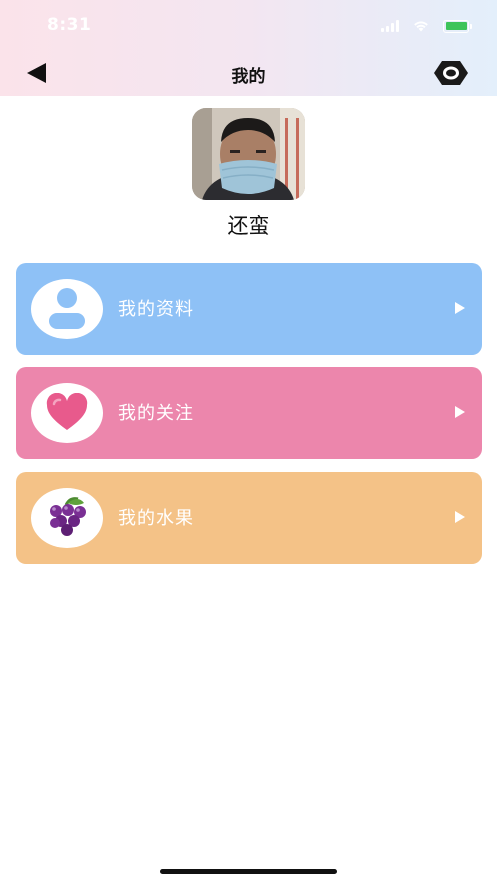 The width and height of the screenshot is (497, 883). Describe the element at coordinates (457, 26) in the screenshot. I see `battery-icon` at that location.